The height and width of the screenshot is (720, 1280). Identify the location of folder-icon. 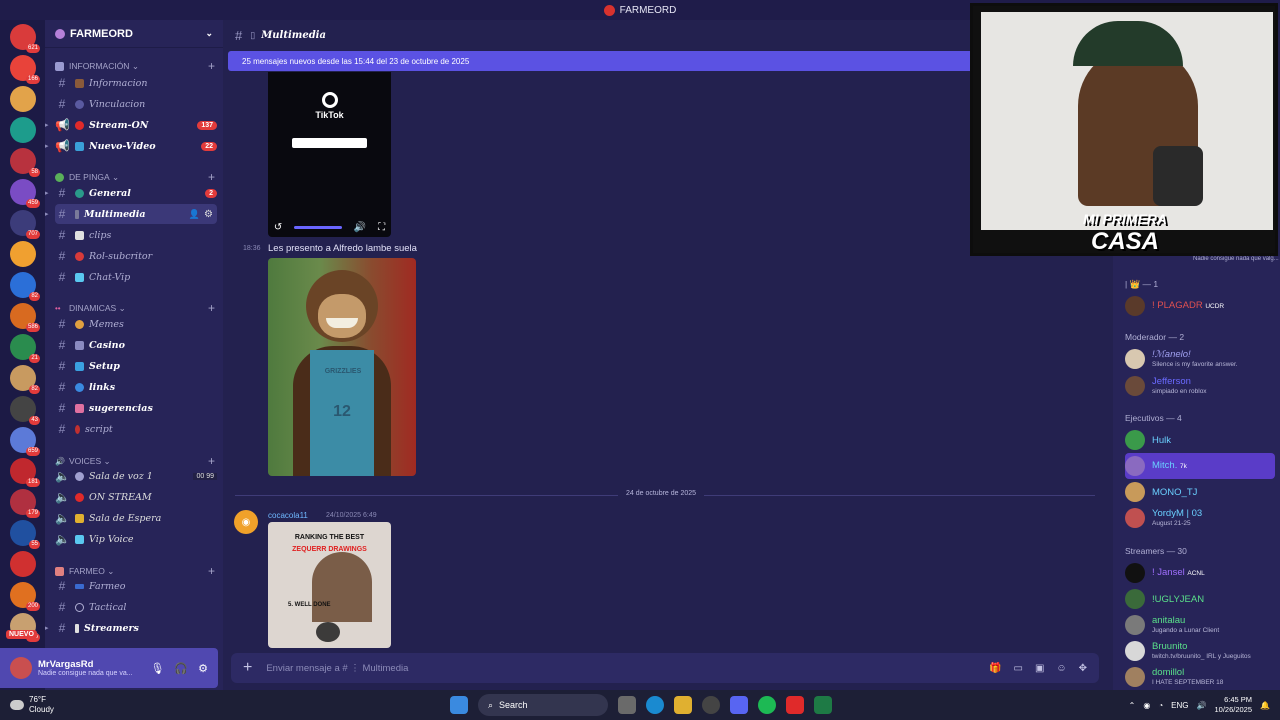
(683, 705).